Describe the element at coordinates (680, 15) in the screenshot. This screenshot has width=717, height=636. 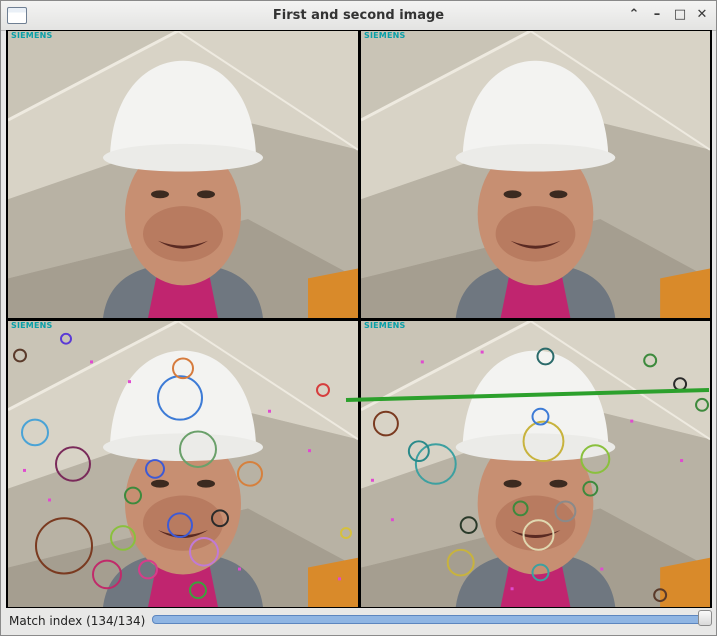
I see `maximize-icon: □` at that location.